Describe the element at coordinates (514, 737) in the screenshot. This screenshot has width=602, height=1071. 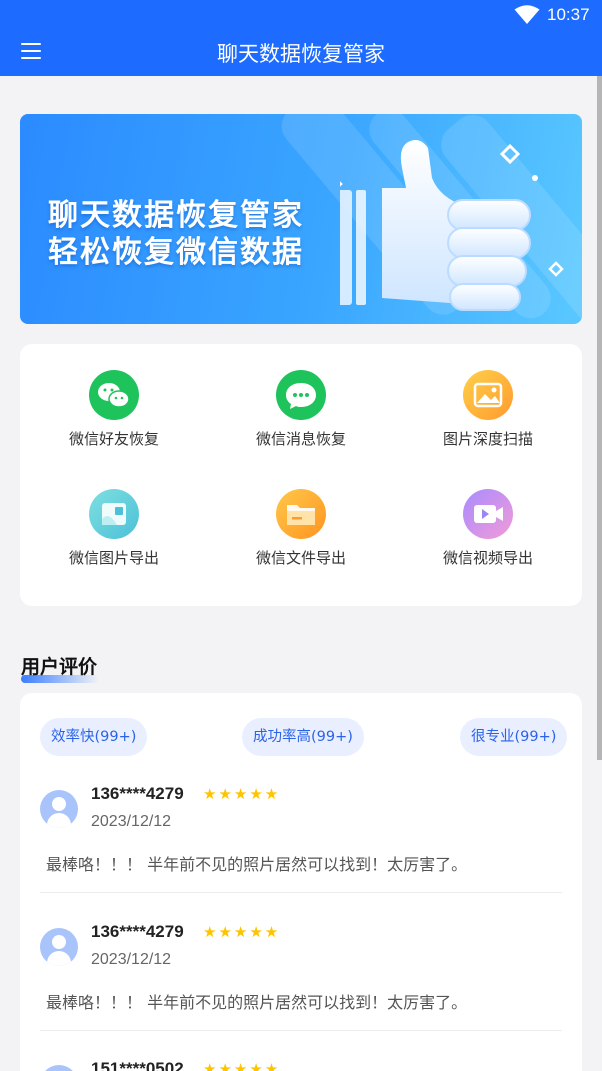
I see `review-tag: 很专业(99+)` at that location.